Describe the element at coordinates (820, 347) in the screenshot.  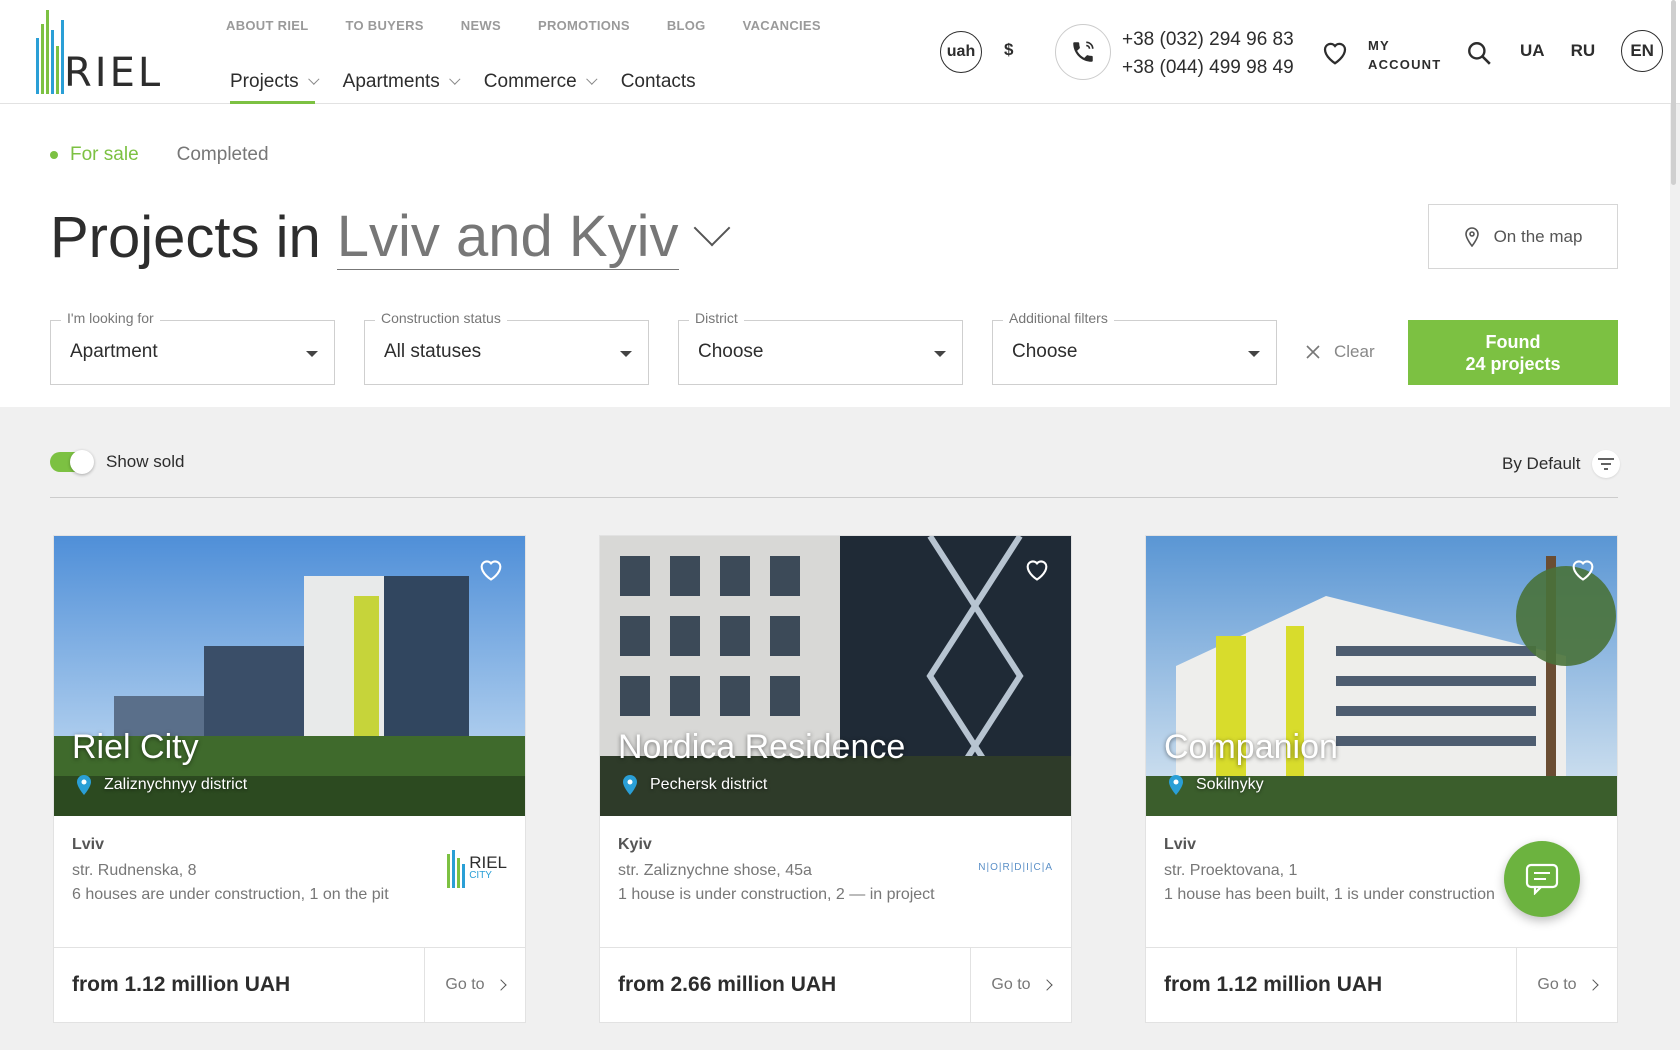
I see `district-select: District Choose` at that location.